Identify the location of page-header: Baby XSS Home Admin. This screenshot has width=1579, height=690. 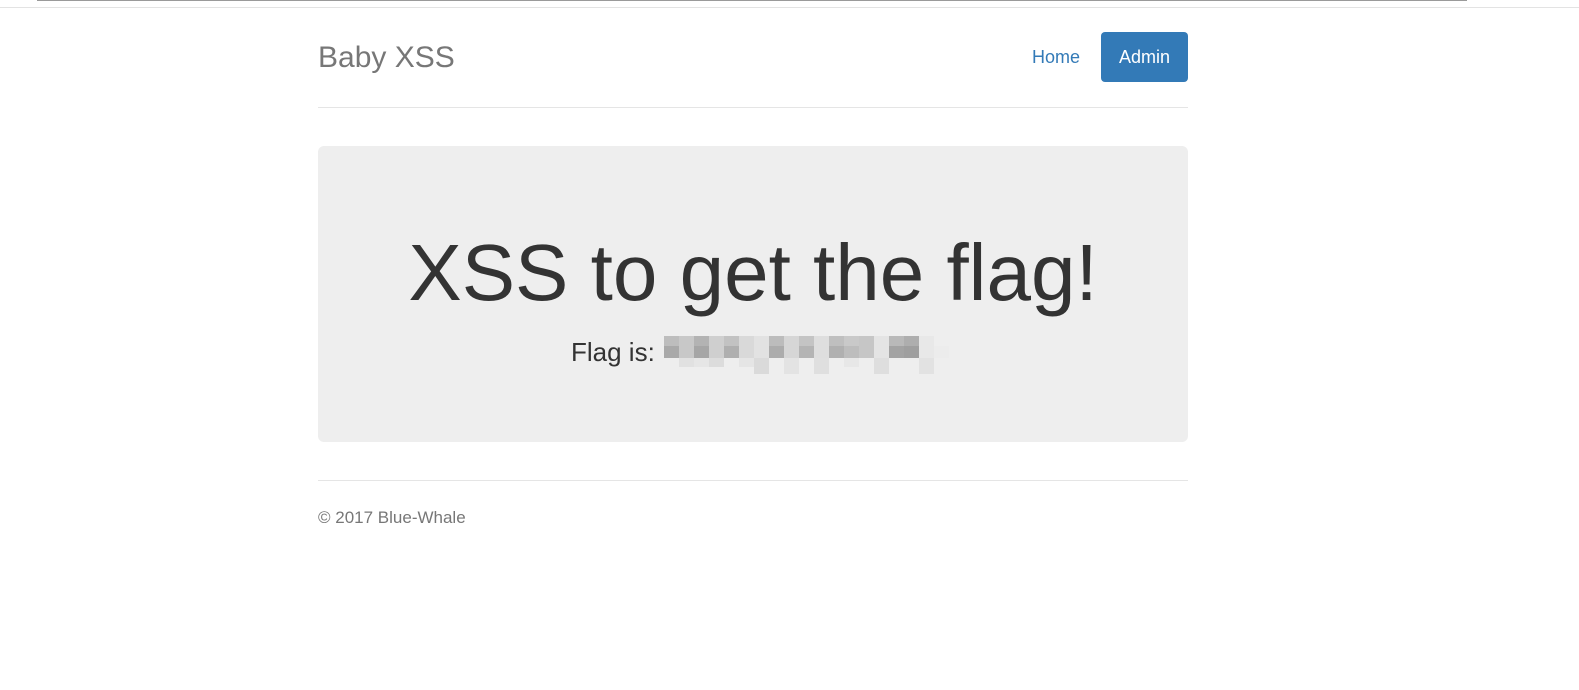
(753, 70).